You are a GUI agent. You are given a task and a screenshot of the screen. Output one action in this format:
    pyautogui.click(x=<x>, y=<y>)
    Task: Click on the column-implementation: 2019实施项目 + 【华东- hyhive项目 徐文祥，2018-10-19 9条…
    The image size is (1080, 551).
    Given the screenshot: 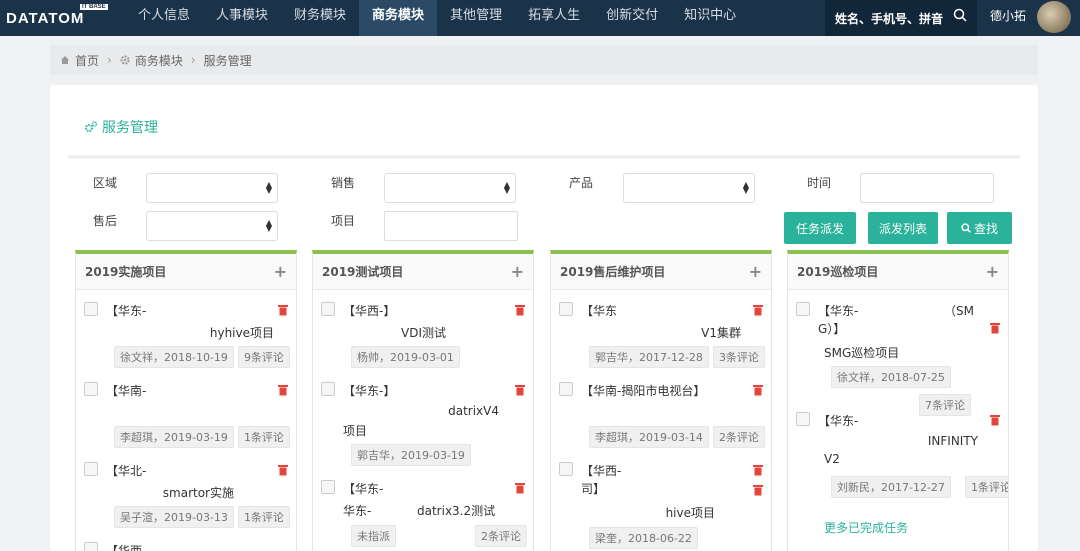 What is the action you would take?
    pyautogui.click(x=186, y=400)
    